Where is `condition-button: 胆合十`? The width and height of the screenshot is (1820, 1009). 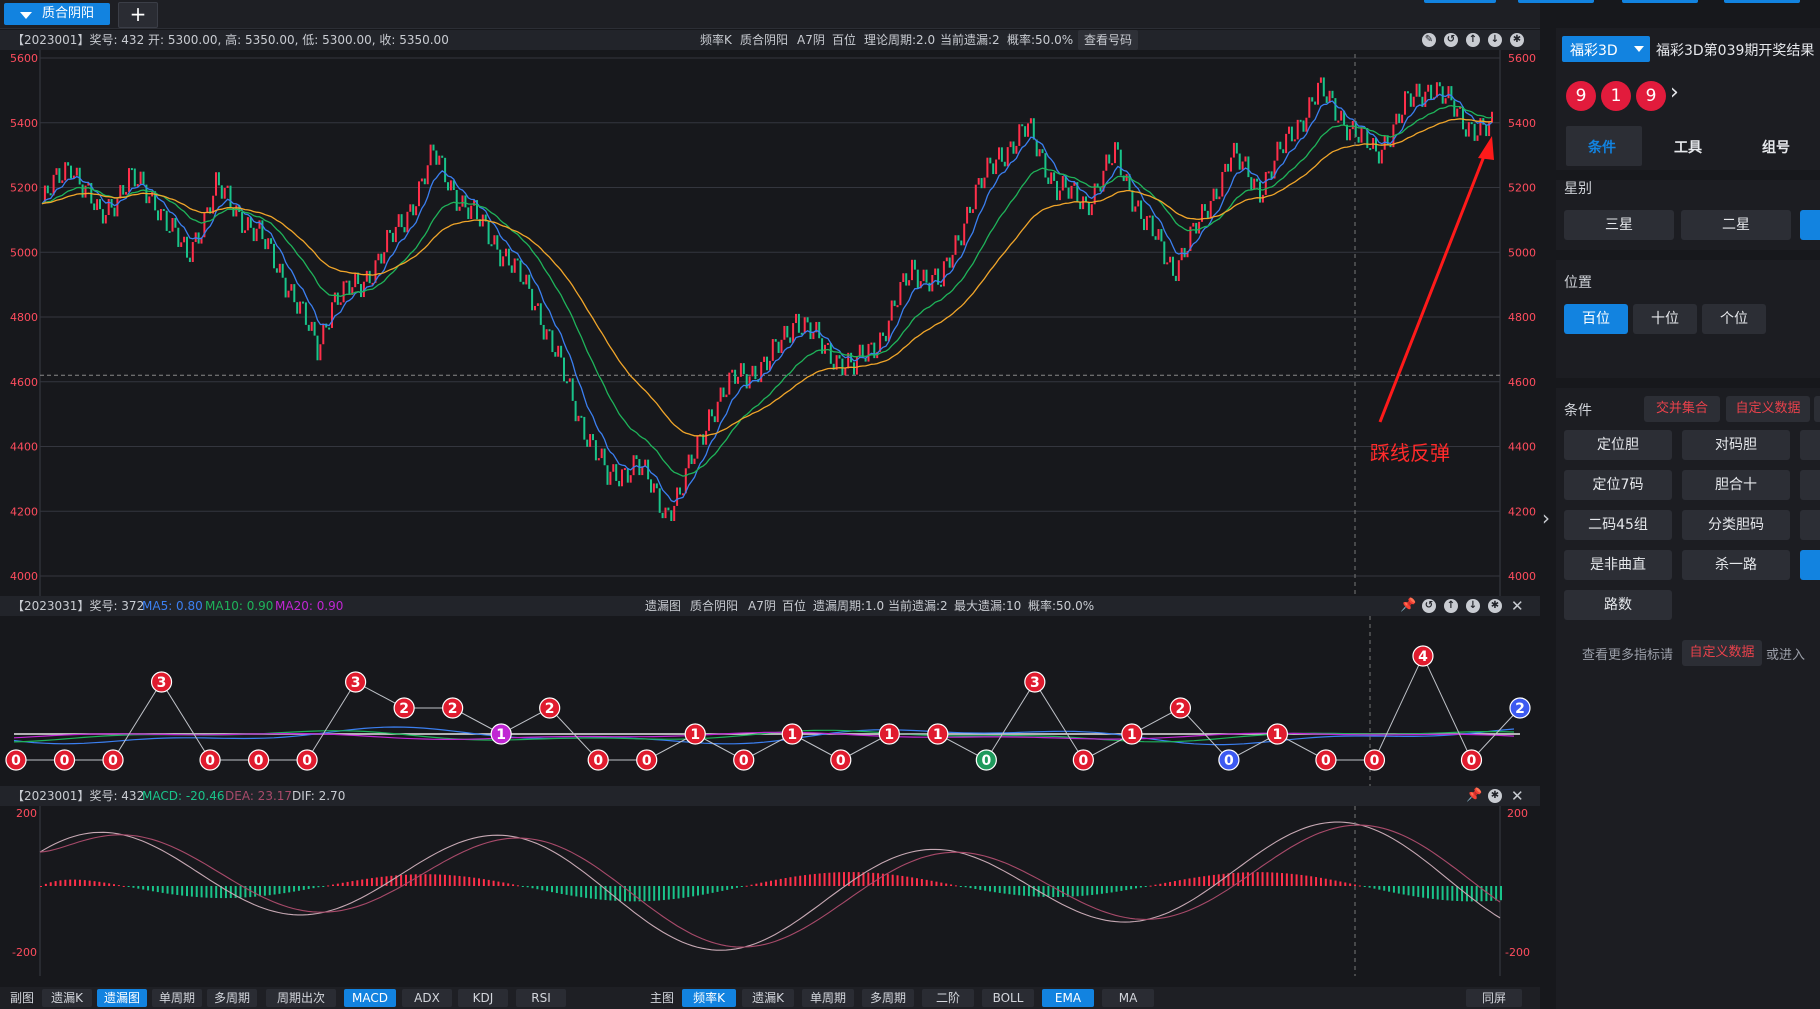
condition-button: 胆合十 is located at coordinates (1736, 485).